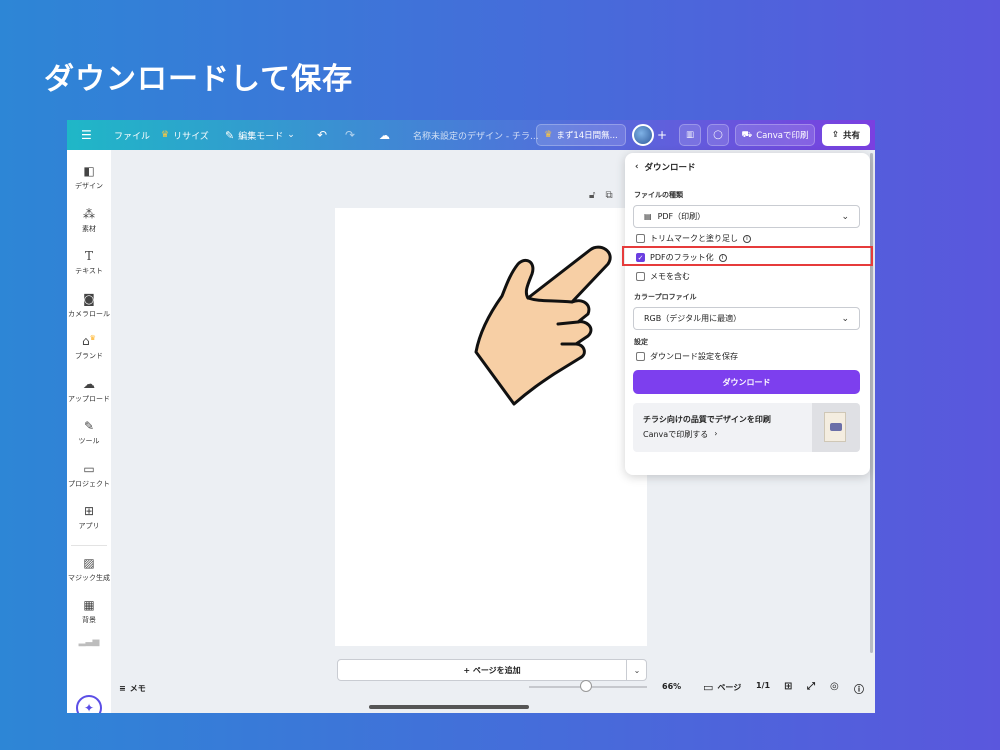 The image size is (1000, 750). I want to click on sidebar-item-tools: ✎ ツール, so click(89, 432).